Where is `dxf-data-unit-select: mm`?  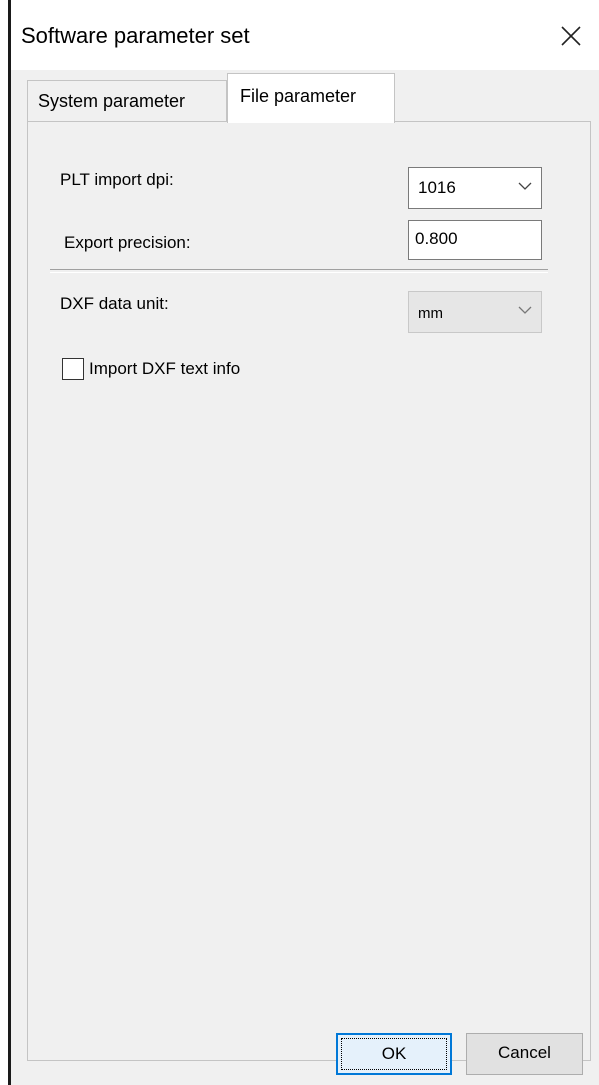 dxf-data-unit-select: mm is located at coordinates (475, 312).